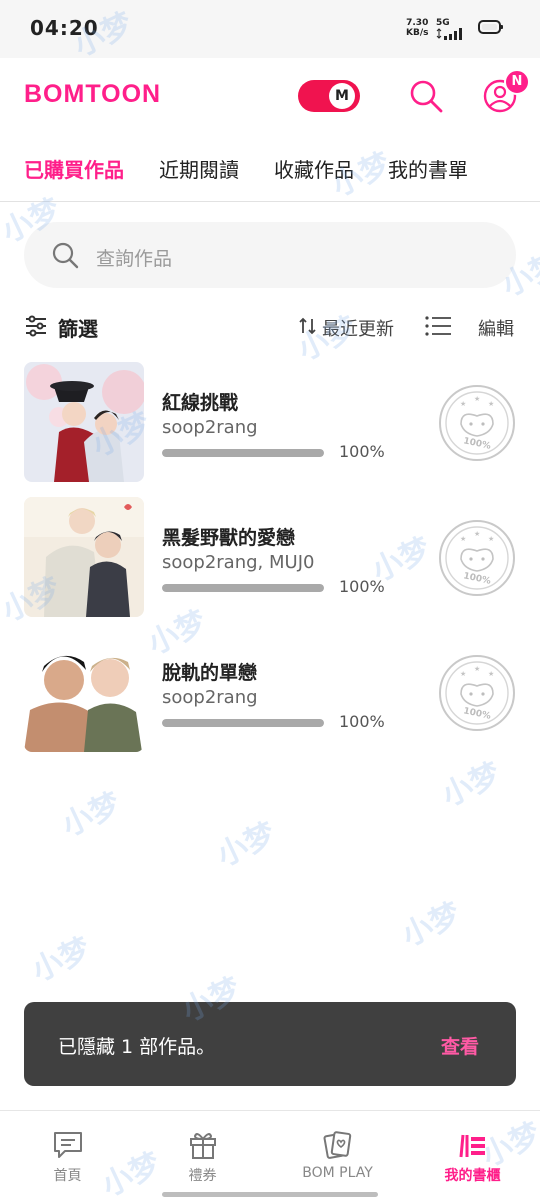 This screenshot has width=540, height=1200. I want to click on nav-coupons: 禮券, so click(202, 1155).